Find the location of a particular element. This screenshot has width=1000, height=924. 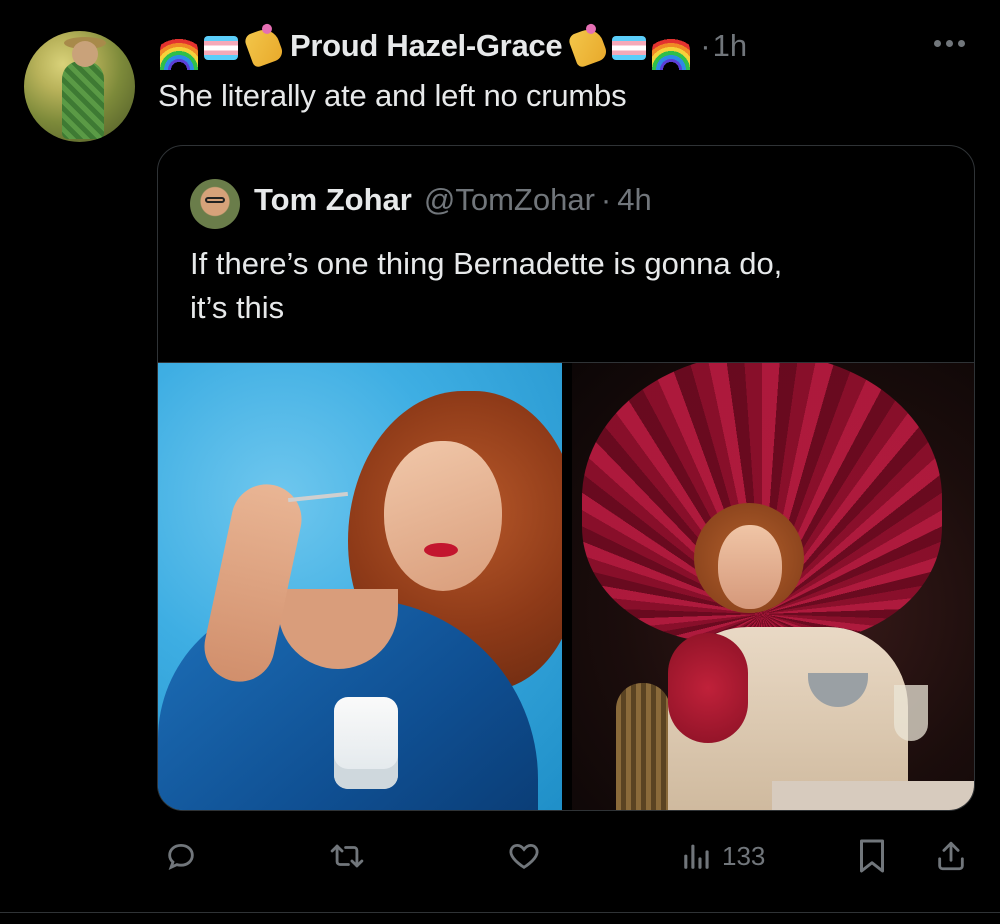

image-spoon is located at coordinates (318, 497).